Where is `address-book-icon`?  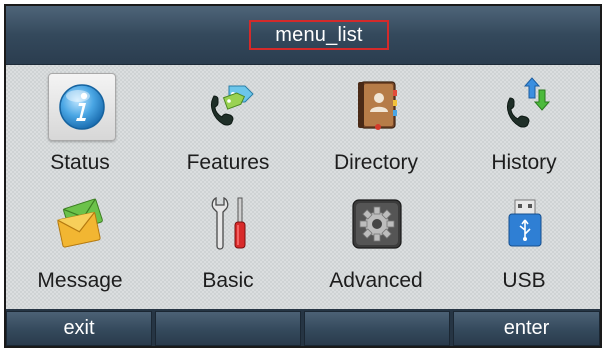 address-book-icon is located at coordinates (377, 105).